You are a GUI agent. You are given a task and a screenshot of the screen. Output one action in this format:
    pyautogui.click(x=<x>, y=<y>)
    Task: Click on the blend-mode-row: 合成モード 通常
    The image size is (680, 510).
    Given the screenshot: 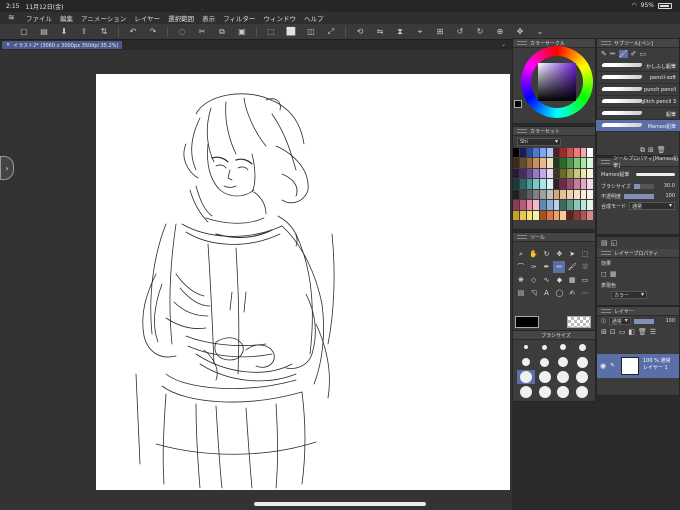 What is the action you would take?
    pyautogui.click(x=638, y=206)
    